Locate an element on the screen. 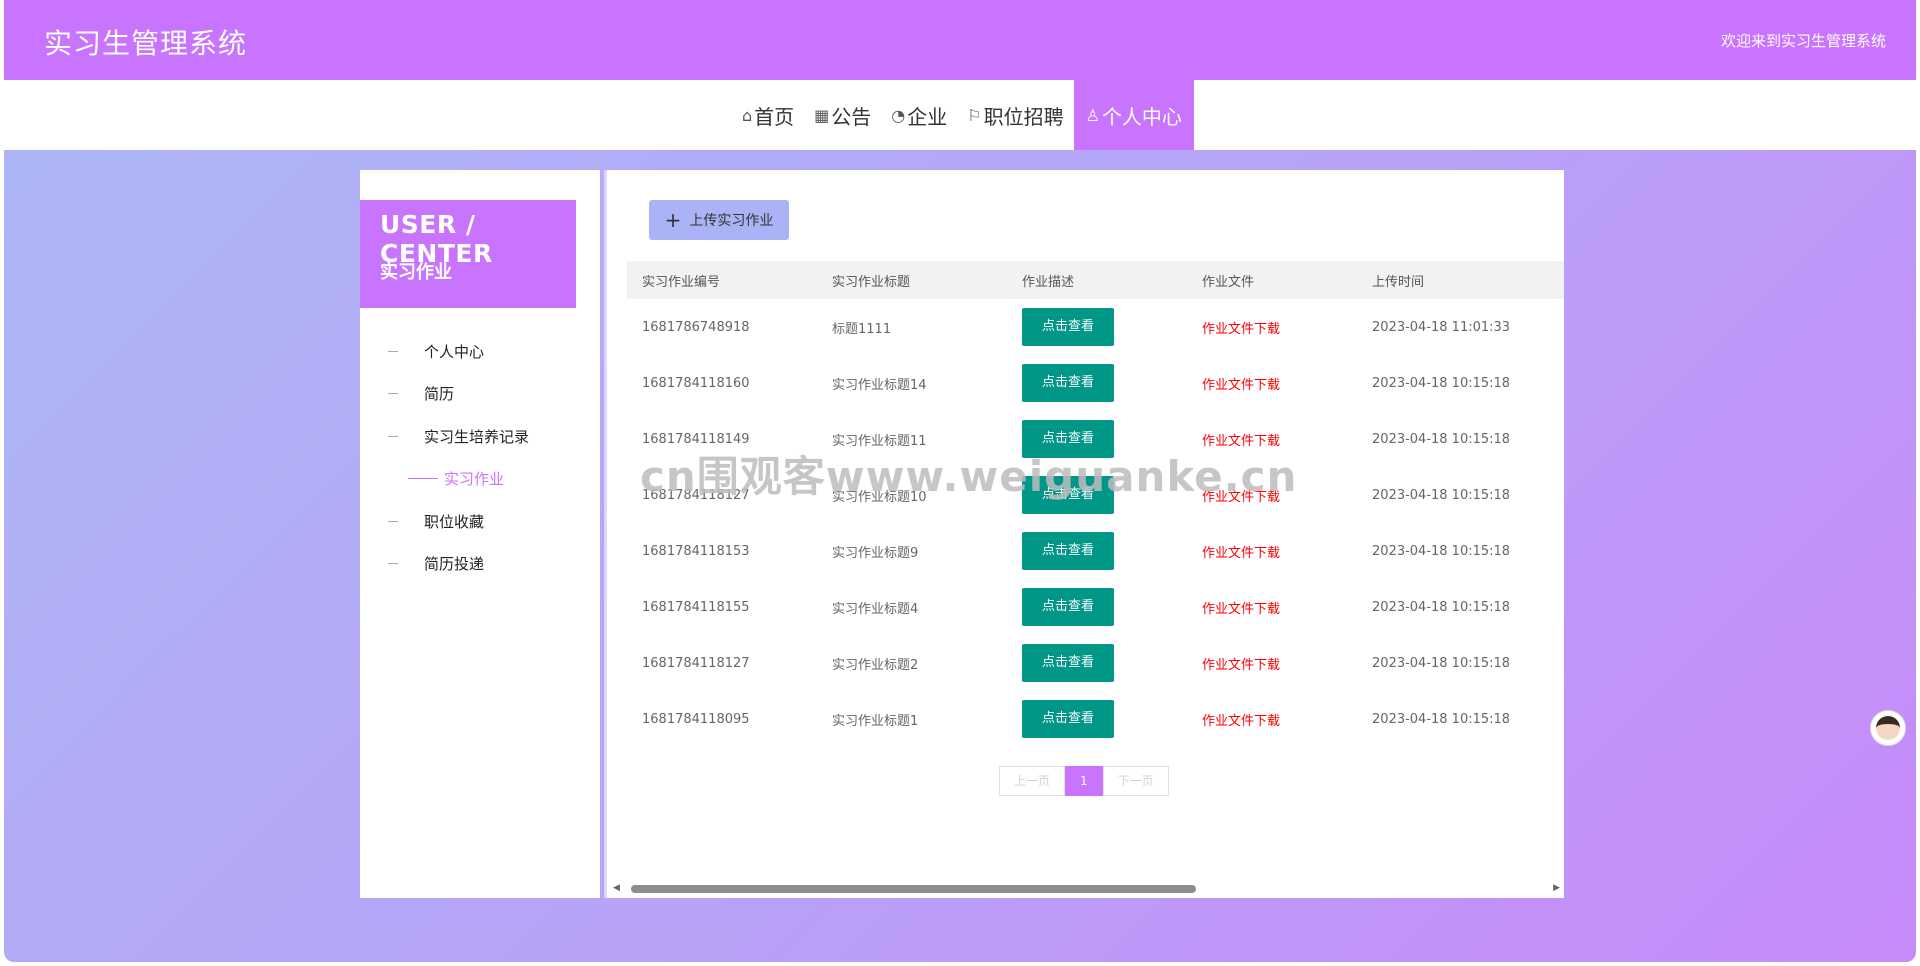  sidebar-menu: 个人中心 简历 实习生培养记录 实习作业 职位收藏 简历投递 is located at coordinates (480, 457).